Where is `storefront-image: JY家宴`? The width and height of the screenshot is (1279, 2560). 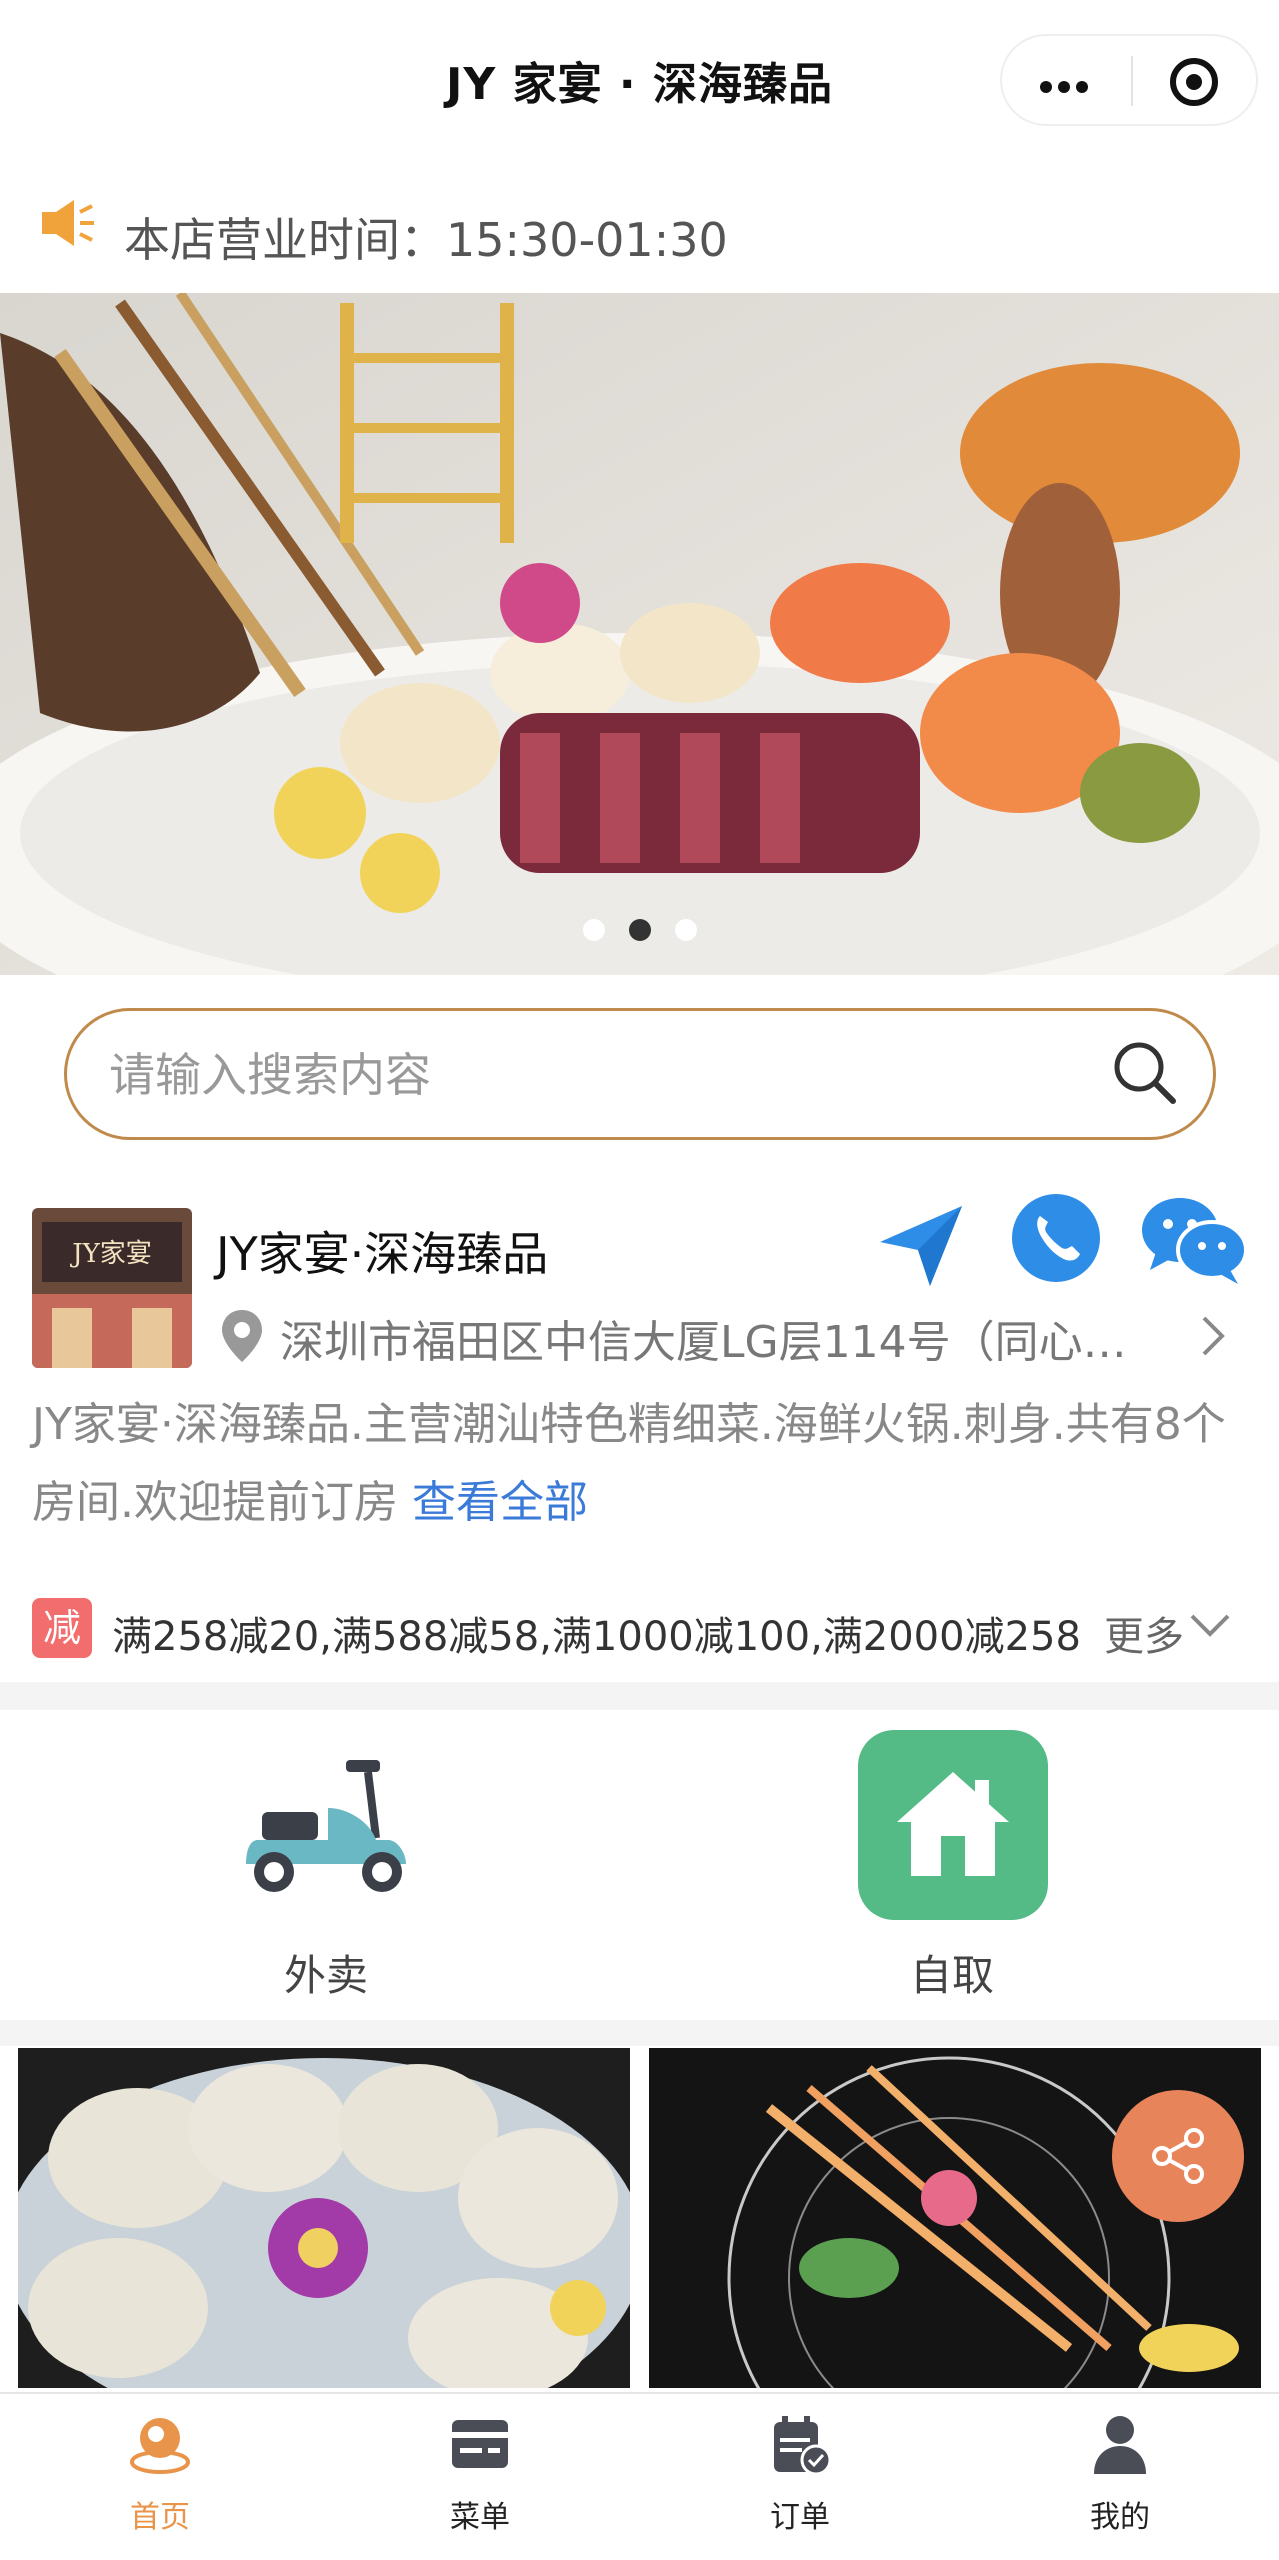
storefront-image: JY家宴 is located at coordinates (112, 1288).